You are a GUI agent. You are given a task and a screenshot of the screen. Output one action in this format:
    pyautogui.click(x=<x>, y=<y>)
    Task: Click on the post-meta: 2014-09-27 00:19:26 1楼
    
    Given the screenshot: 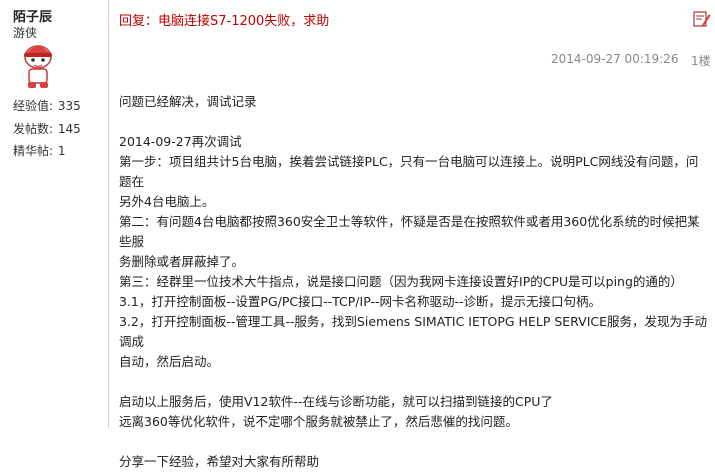 What is the action you would take?
    pyautogui.click(x=412, y=55)
    